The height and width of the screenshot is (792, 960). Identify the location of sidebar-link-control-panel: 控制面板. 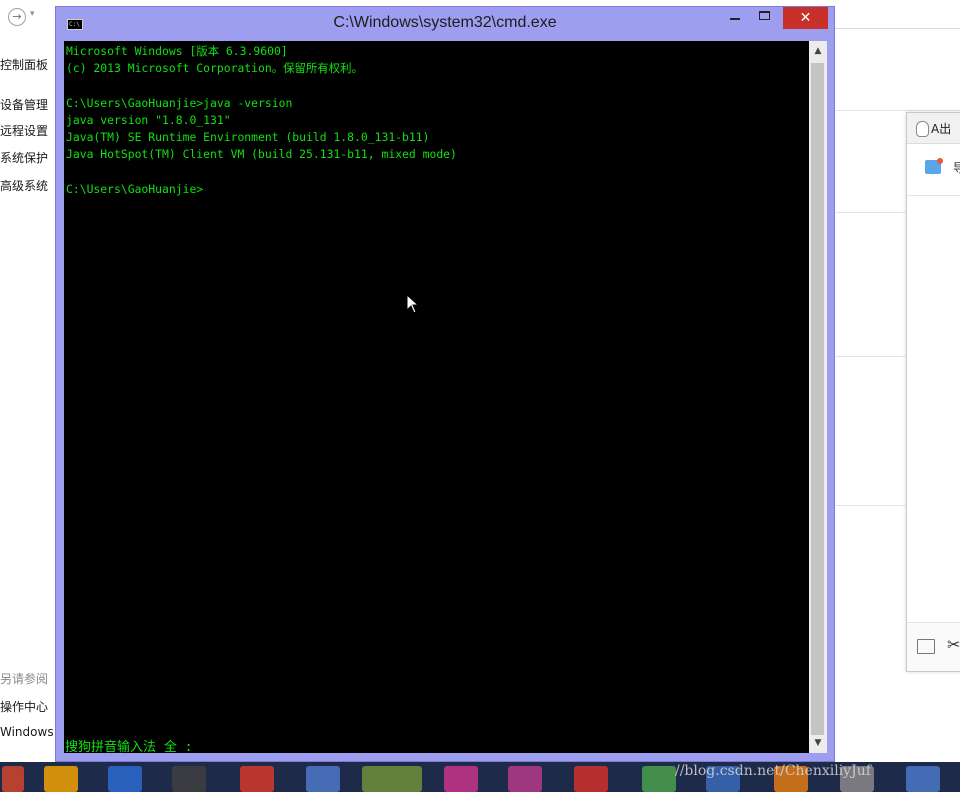
(28, 64).